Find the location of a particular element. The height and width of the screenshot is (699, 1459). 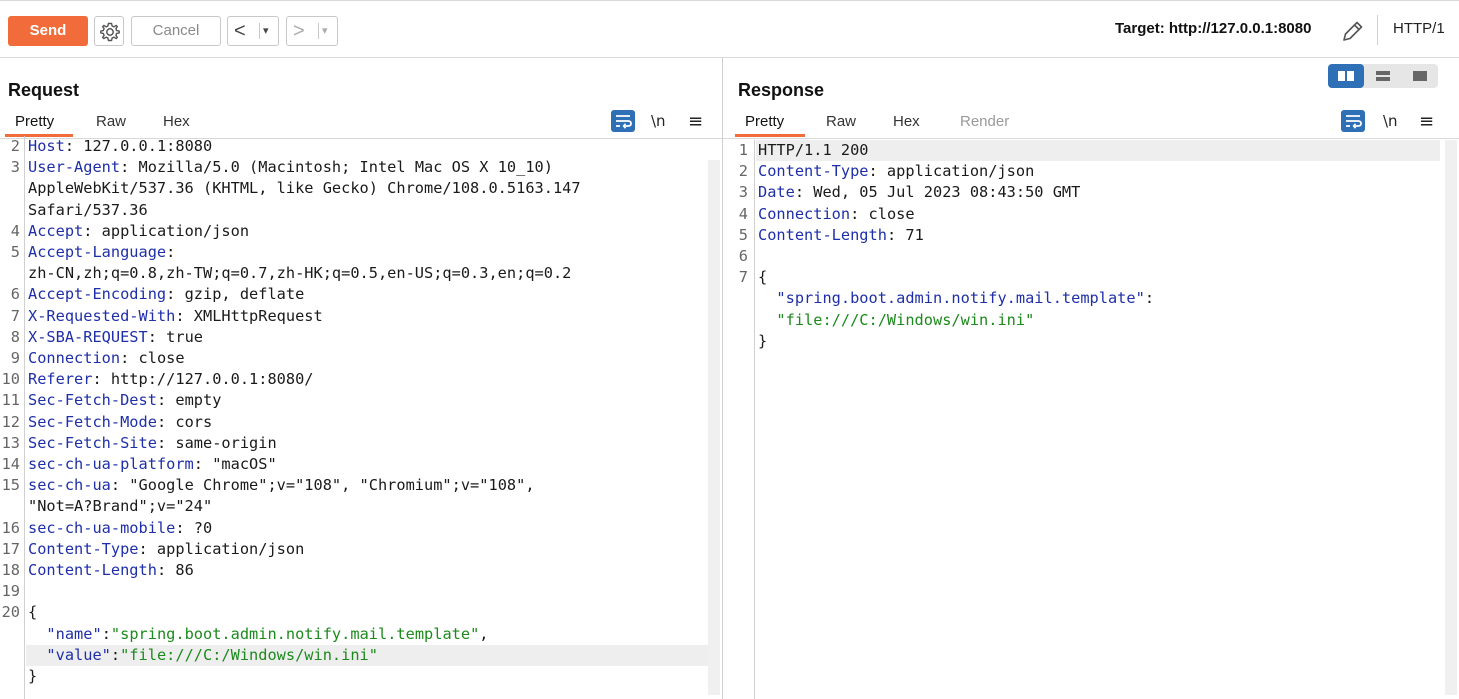

forward-button: > ▾ is located at coordinates (312, 31).